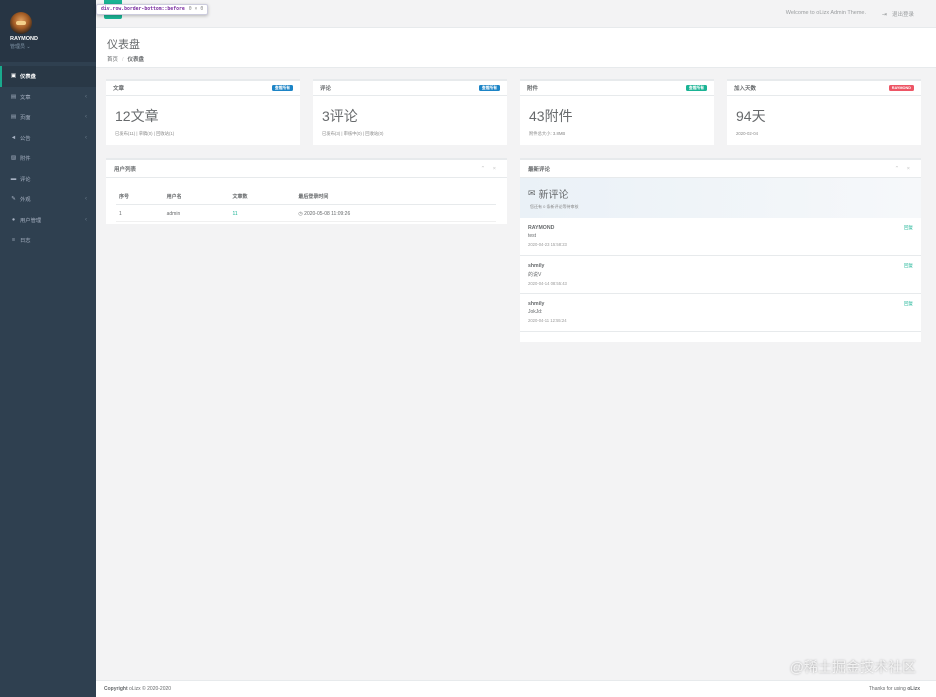  What do you see at coordinates (25, 200) in the screenshot?
I see `sidebar-item-label: 外观` at bounding box center [25, 200].